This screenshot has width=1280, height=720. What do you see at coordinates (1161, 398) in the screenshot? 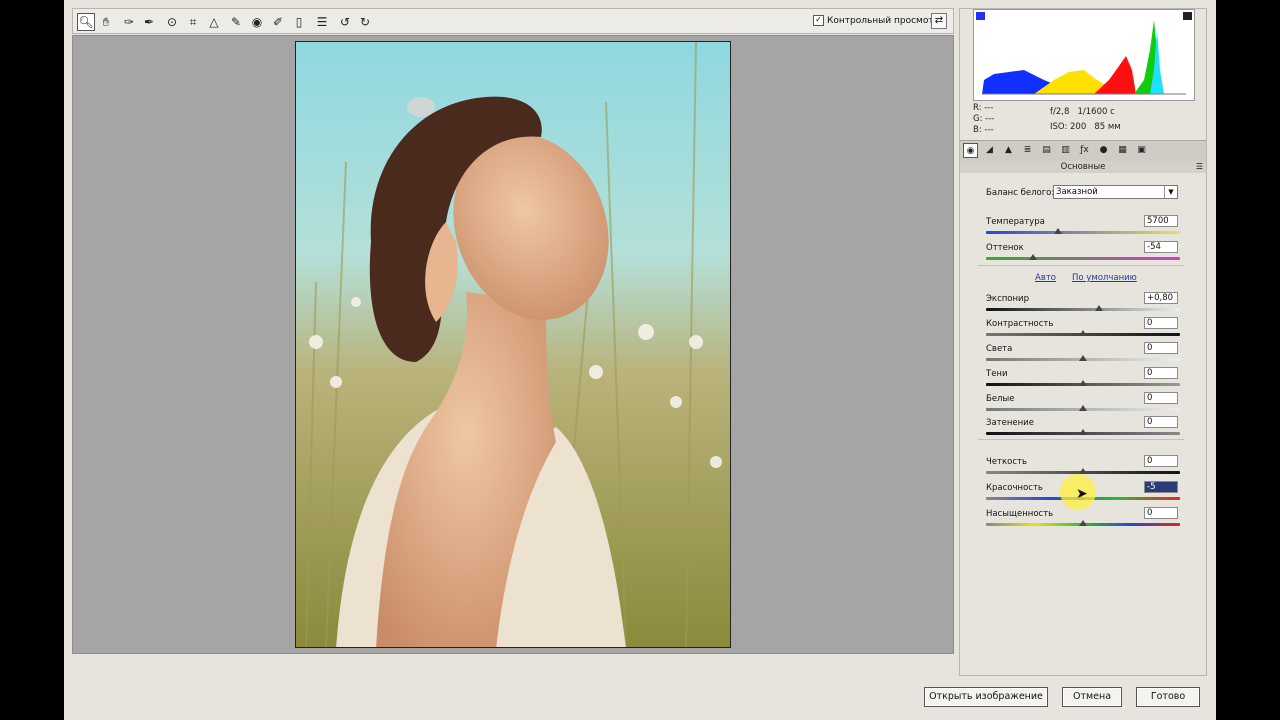
I see `whites-field: 0` at bounding box center [1161, 398].